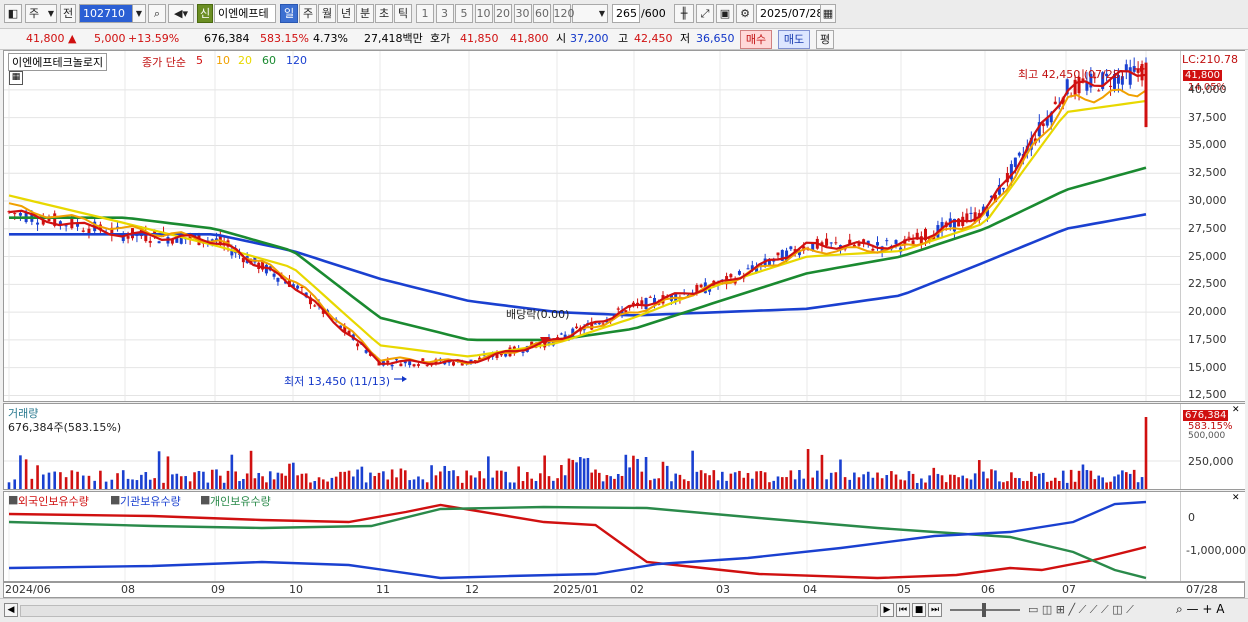 The height and width of the screenshot is (622, 1248). What do you see at coordinates (1207, 89) in the screenshot?
I see `price-tick-0: 40,000` at bounding box center [1207, 89].